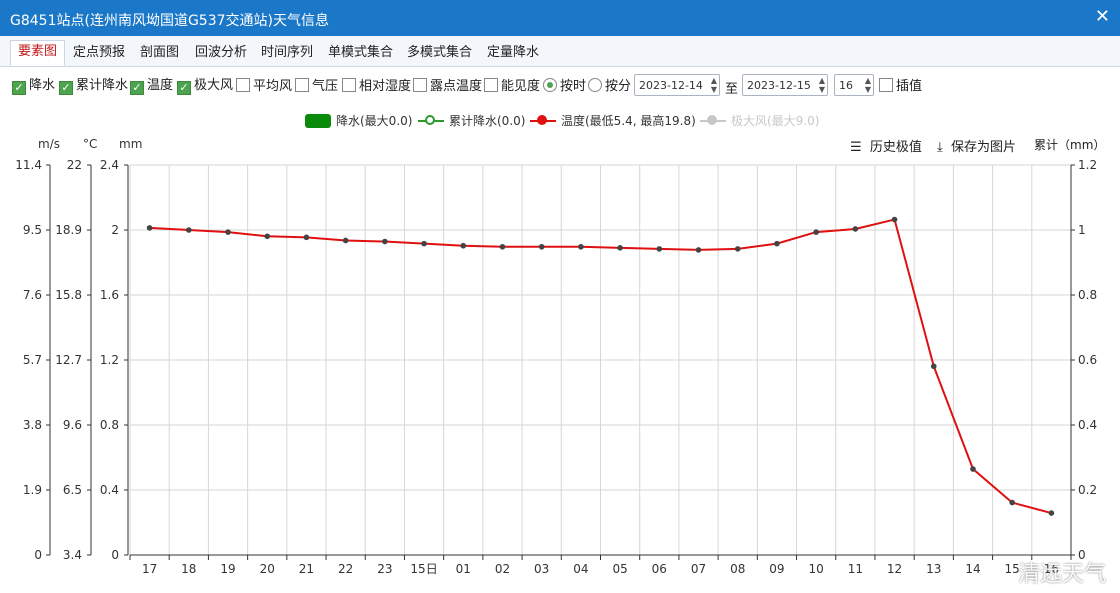 The height and width of the screenshot is (593, 1120). What do you see at coordinates (264, 86) in the screenshot?
I see `checkbox-avg-wind: 平均风` at bounding box center [264, 86].